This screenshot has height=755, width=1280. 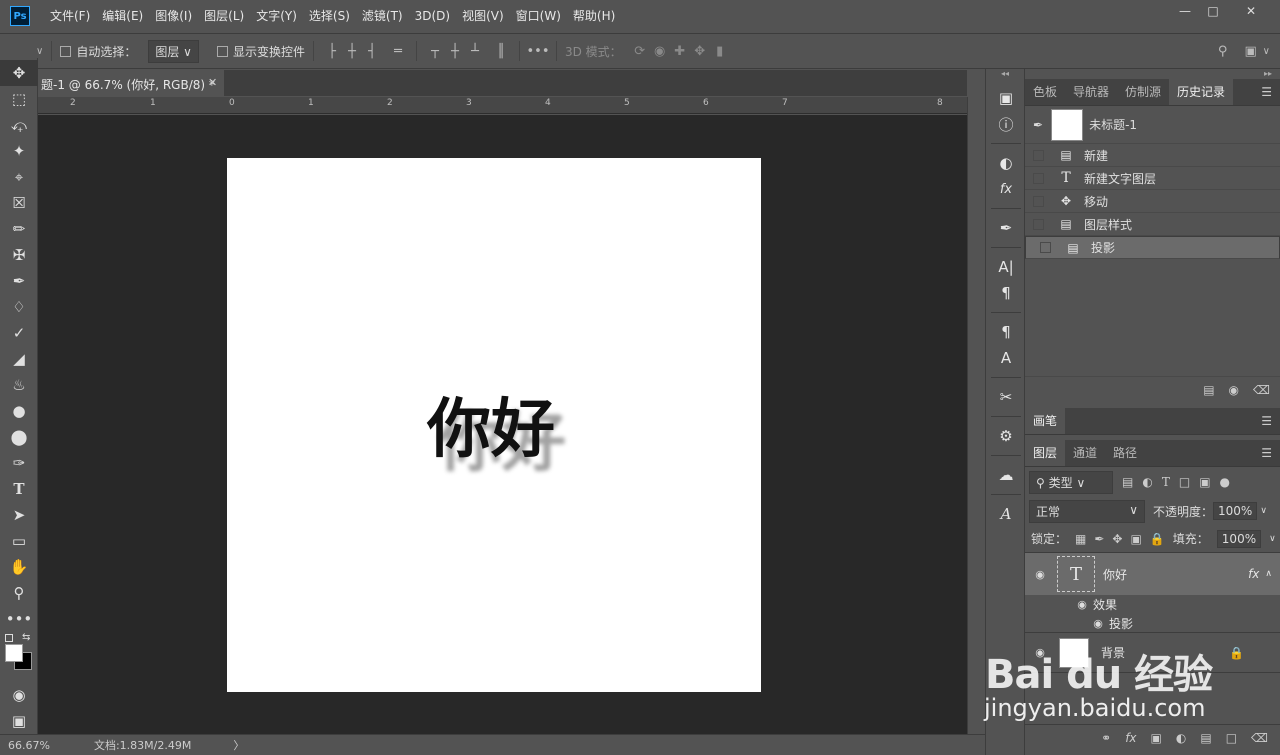 What do you see at coordinates (222, 51) in the screenshot?
I see `show-transform-checkbox` at bounding box center [222, 51].